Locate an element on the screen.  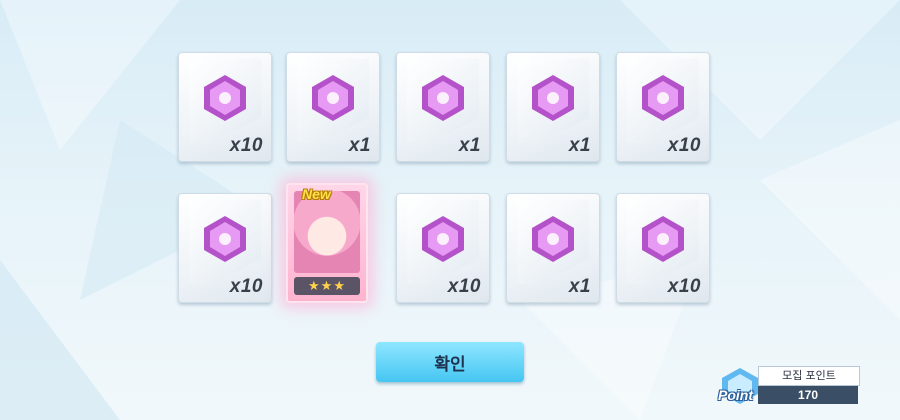
recruit-point-panel: Point 모집 포인트 170 is located at coordinates (789, 386).